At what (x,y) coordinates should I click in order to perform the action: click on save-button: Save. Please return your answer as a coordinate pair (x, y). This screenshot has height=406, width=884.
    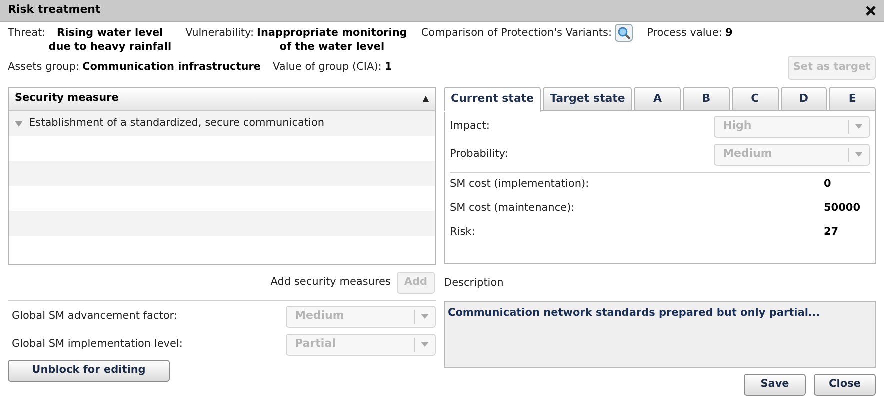
    Looking at the image, I should click on (775, 385).